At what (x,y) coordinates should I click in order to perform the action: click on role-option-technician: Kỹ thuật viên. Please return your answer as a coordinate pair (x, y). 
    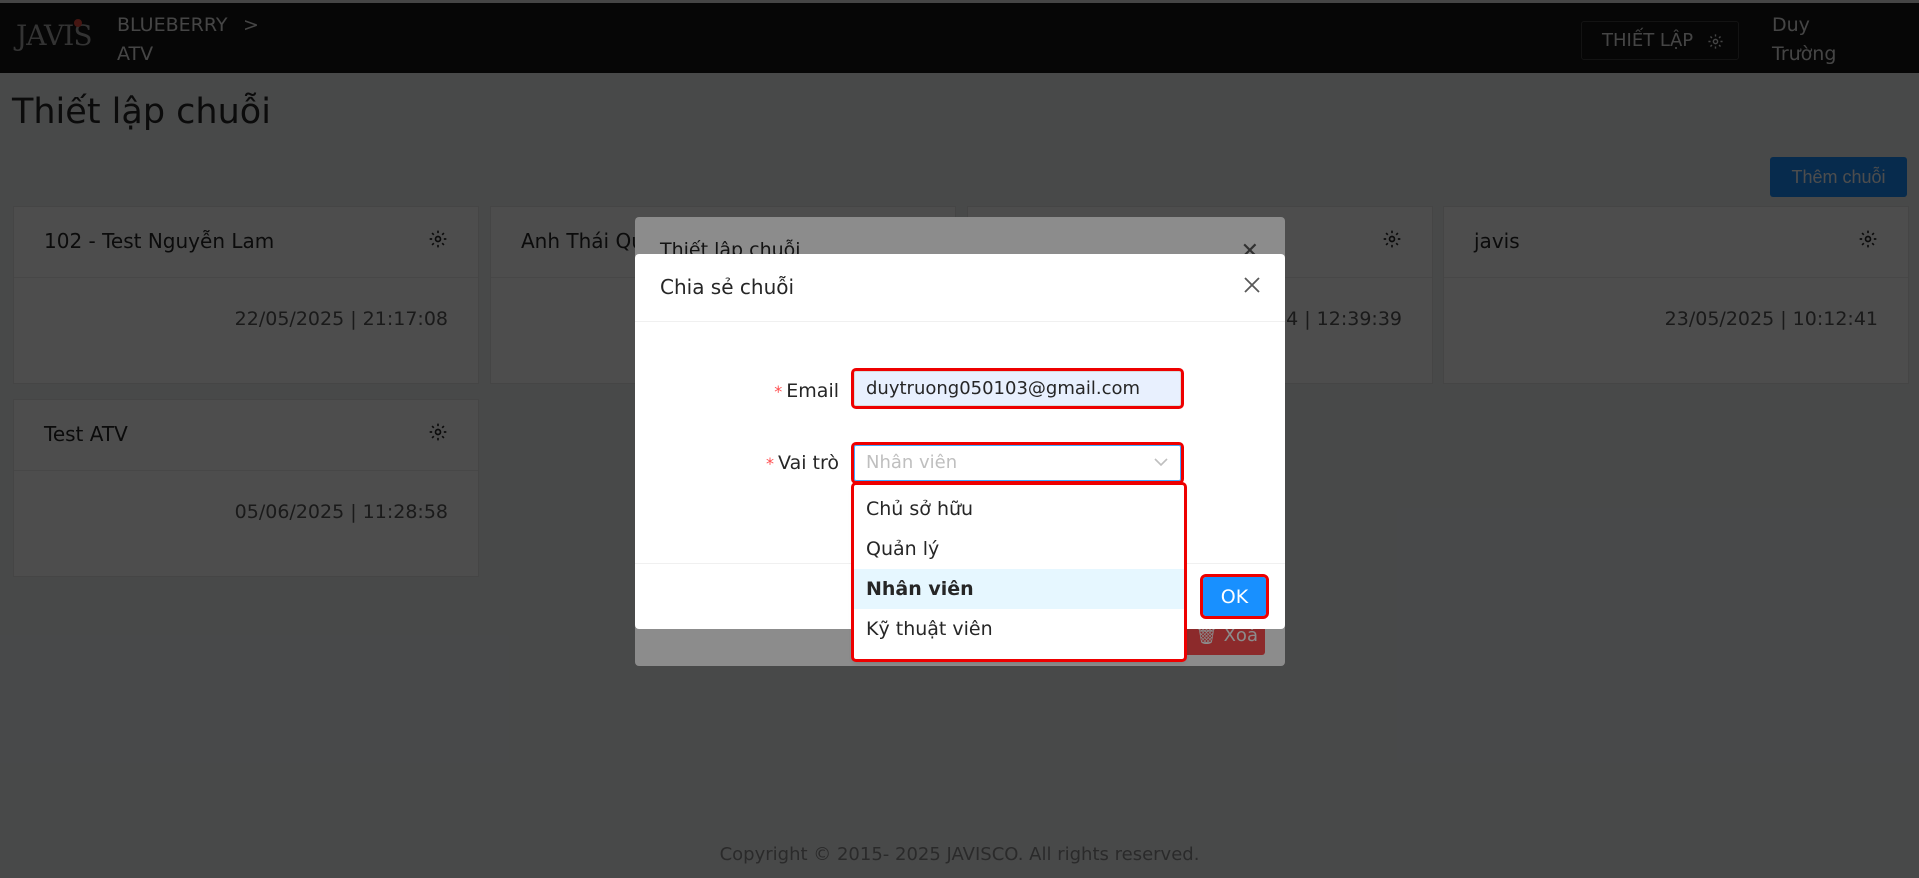
    Looking at the image, I should click on (1019, 629).